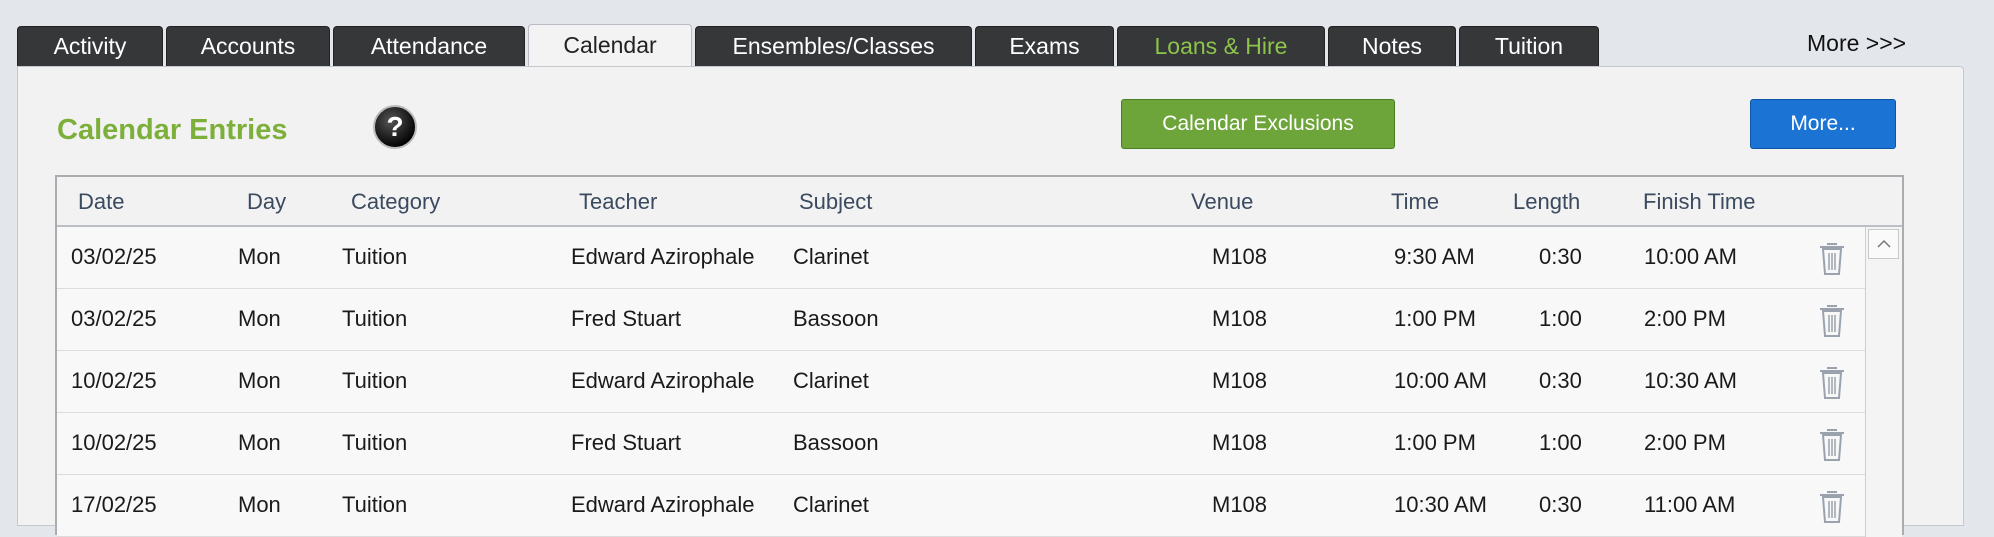 The width and height of the screenshot is (1994, 537). Describe the element at coordinates (266, 202) in the screenshot. I see `column-header-day: Day` at that location.